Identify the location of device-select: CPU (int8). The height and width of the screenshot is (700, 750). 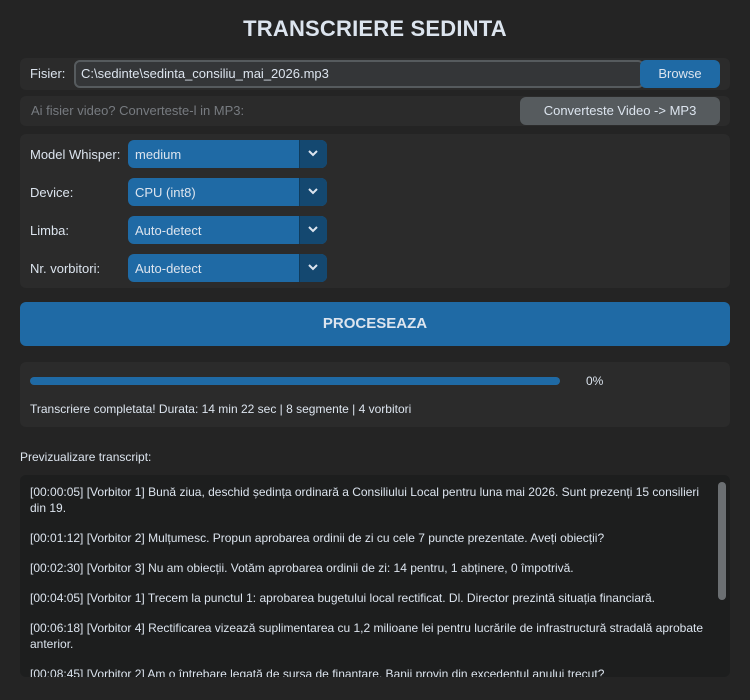
(227, 192).